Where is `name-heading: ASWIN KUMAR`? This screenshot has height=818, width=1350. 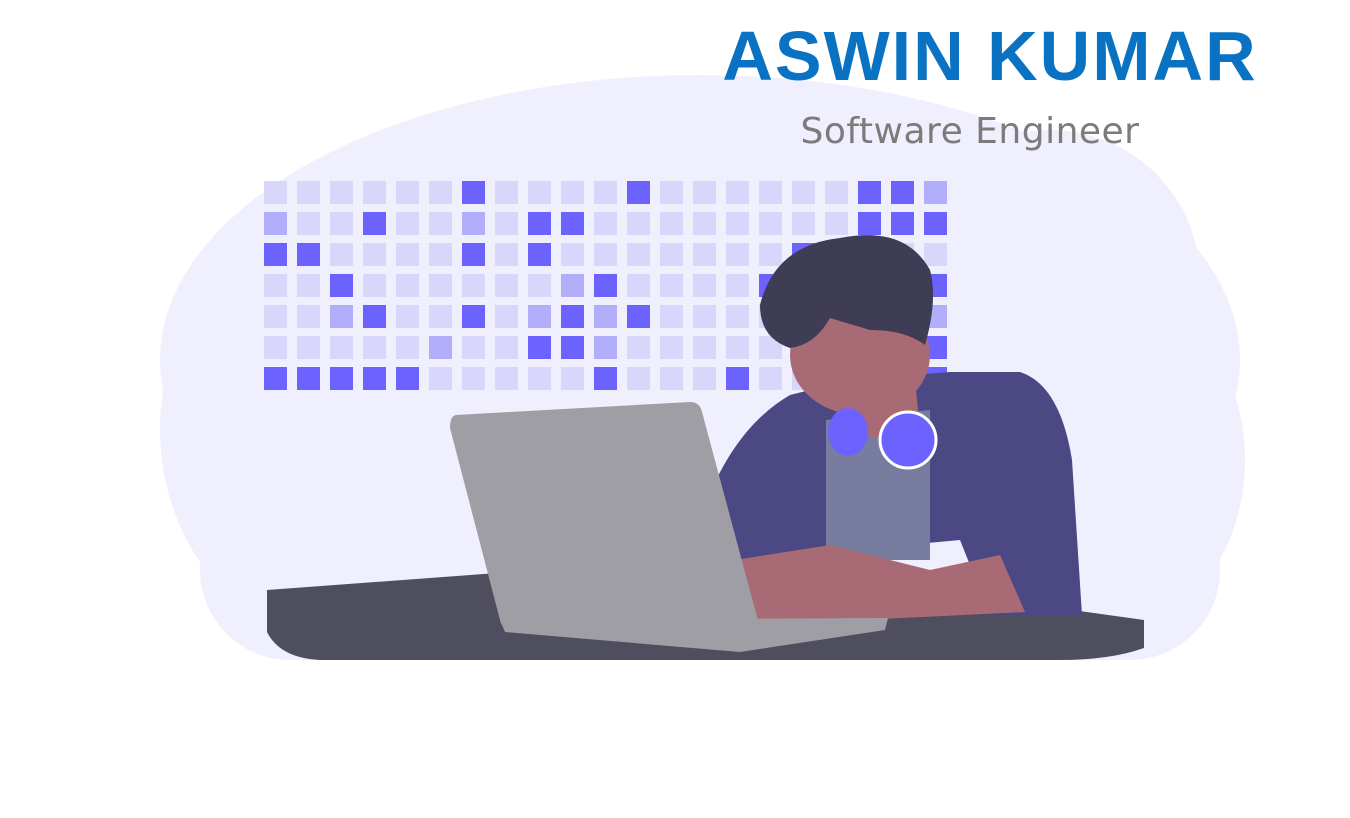
name-heading: ASWIN KUMAR is located at coordinates (990, 56).